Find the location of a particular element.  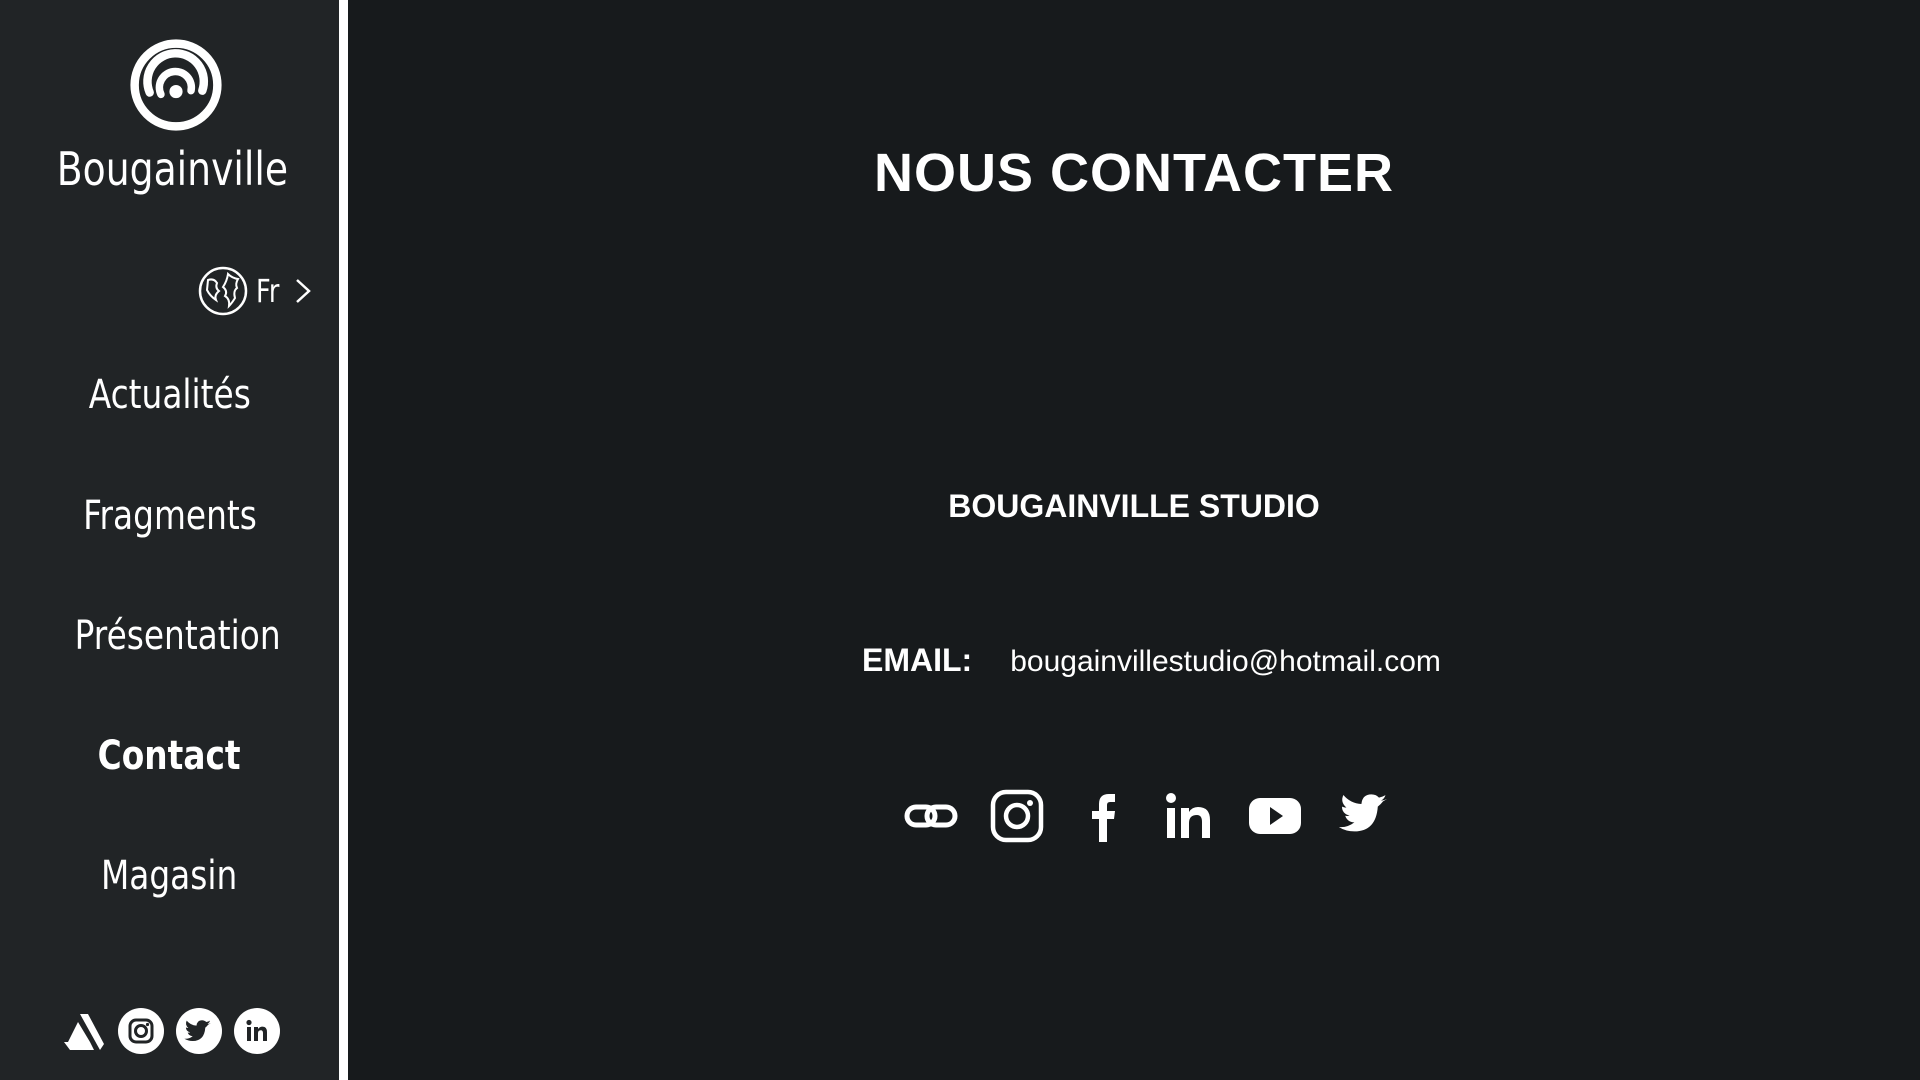

sidebar-divider is located at coordinates (343, 540).